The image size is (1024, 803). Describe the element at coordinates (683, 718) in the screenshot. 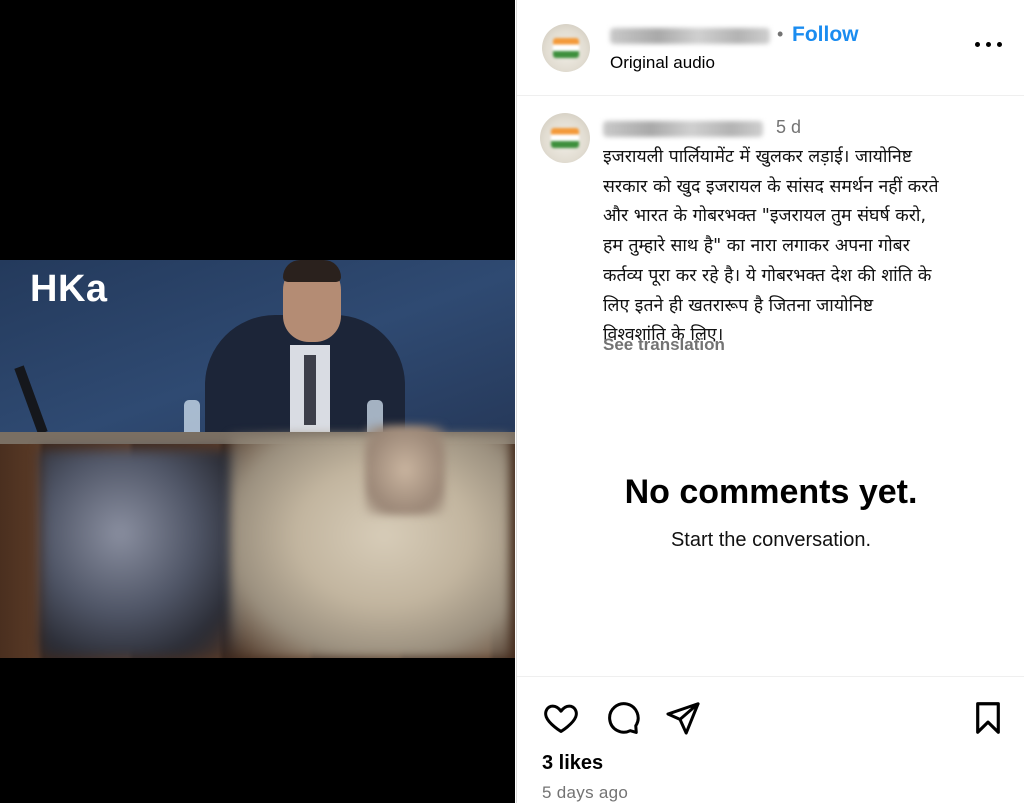

I see `share-icon` at that location.